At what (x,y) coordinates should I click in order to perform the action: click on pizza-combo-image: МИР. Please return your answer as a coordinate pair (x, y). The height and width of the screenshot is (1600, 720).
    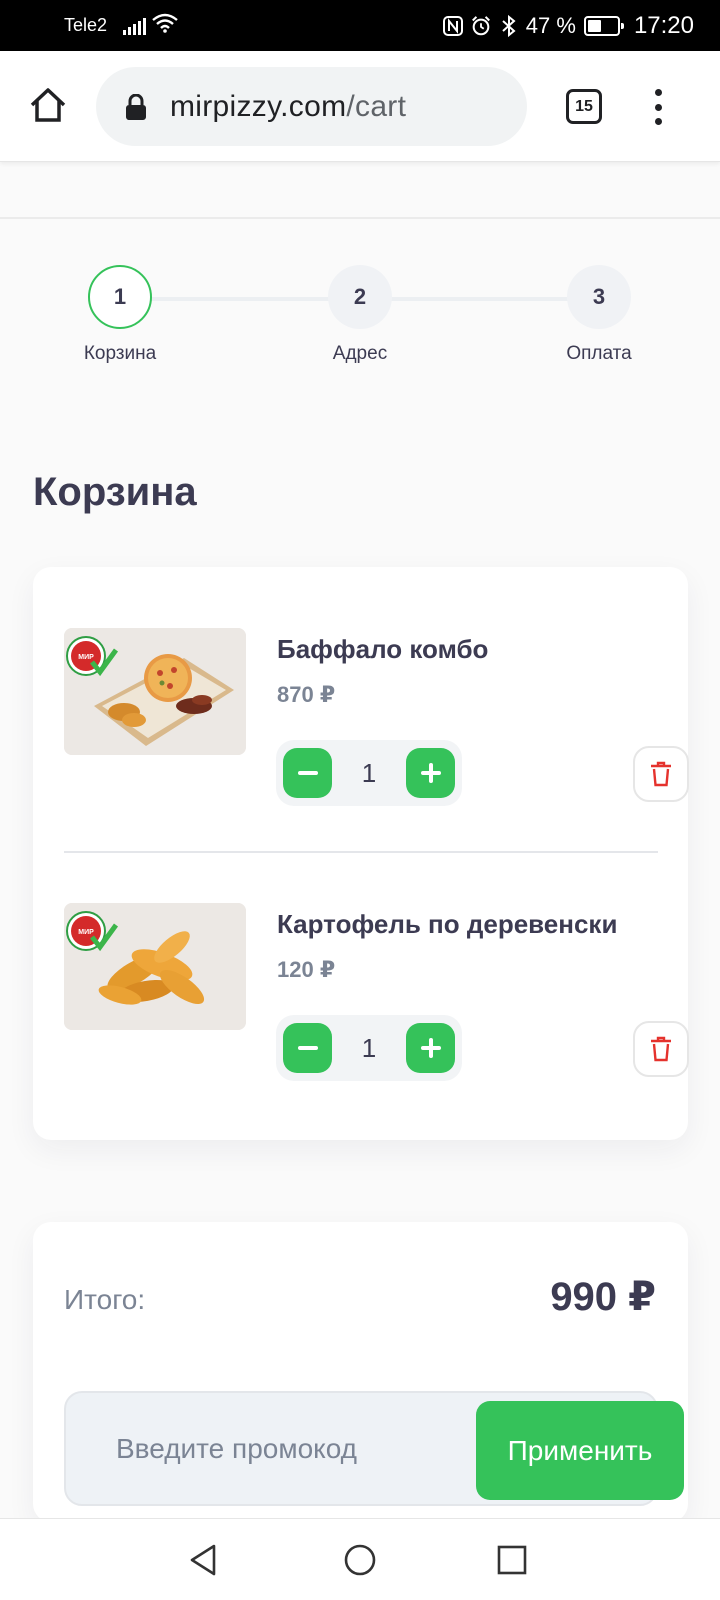
    Looking at the image, I should click on (155, 691).